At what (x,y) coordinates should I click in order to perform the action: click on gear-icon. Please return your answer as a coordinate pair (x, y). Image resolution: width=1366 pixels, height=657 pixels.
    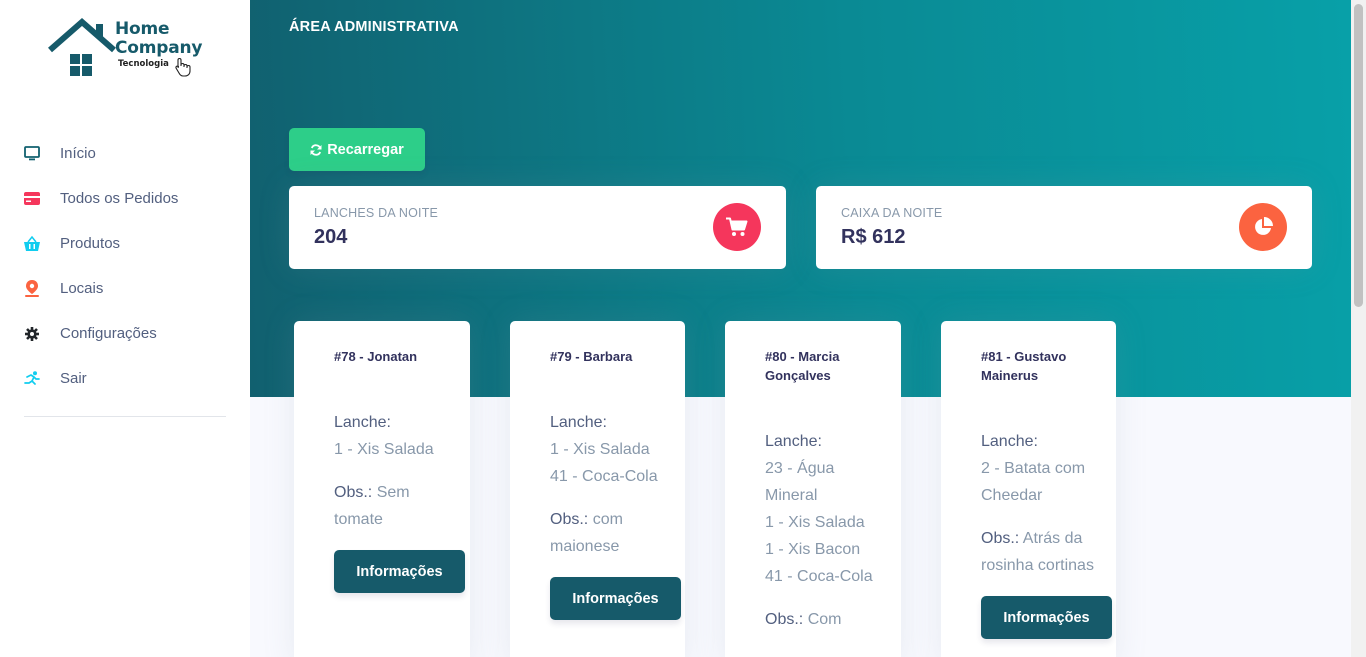
    Looking at the image, I should click on (32, 334).